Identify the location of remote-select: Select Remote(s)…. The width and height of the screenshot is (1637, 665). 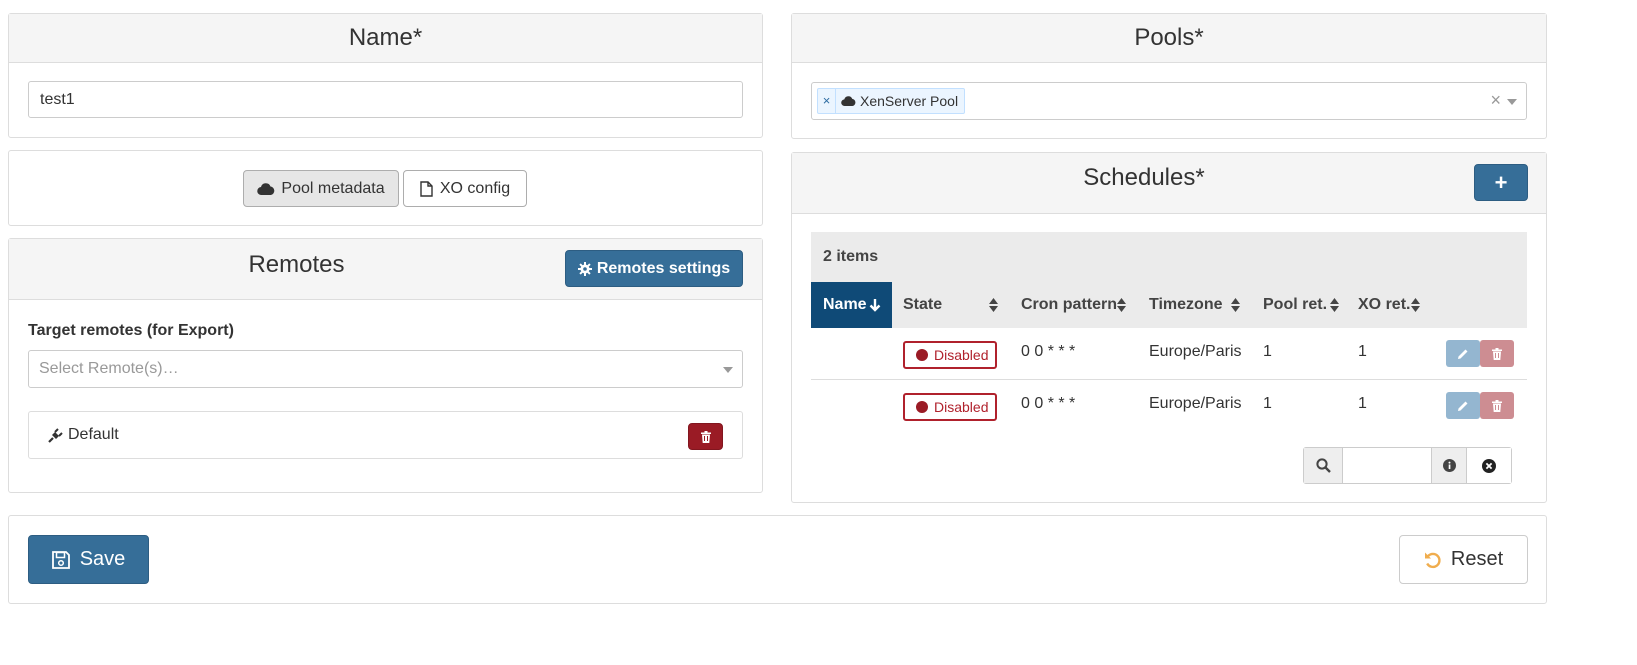
(385, 369).